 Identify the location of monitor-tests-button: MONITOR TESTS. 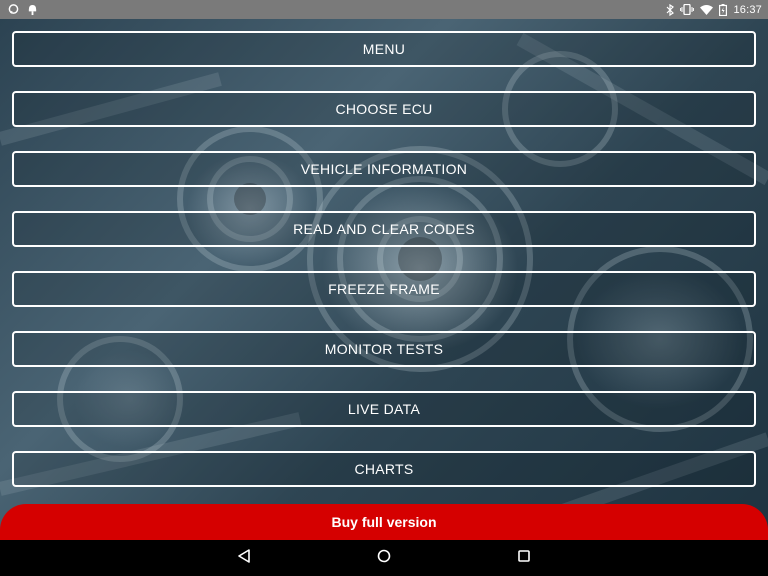
(384, 349).